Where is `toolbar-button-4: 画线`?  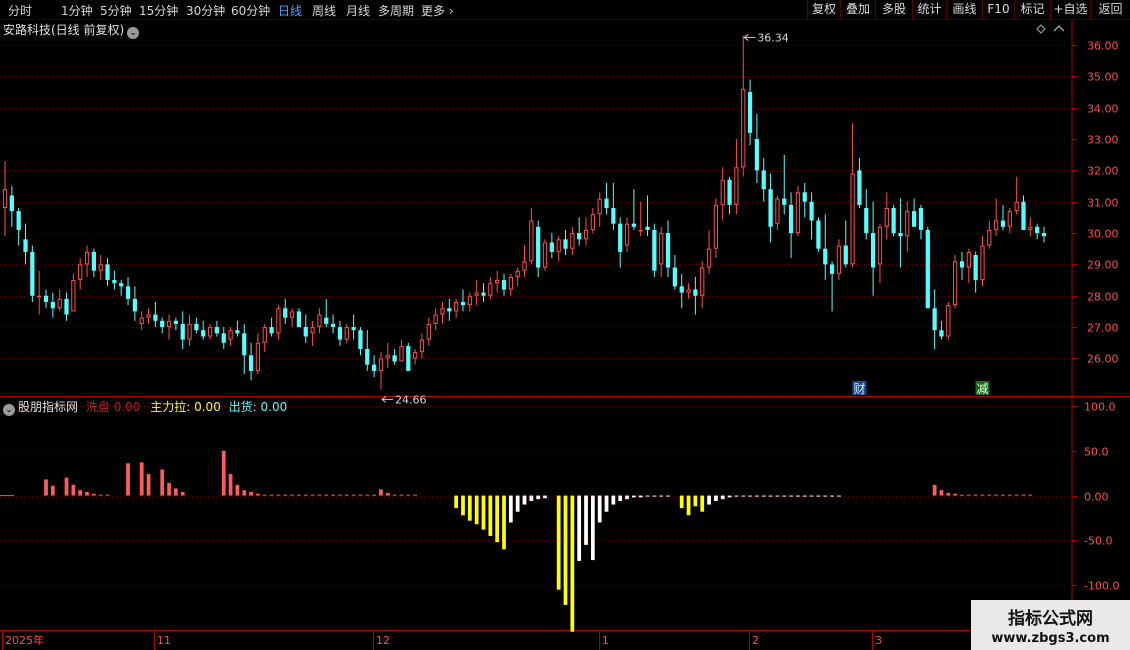
toolbar-button-4: 画线 is located at coordinates (964, 10).